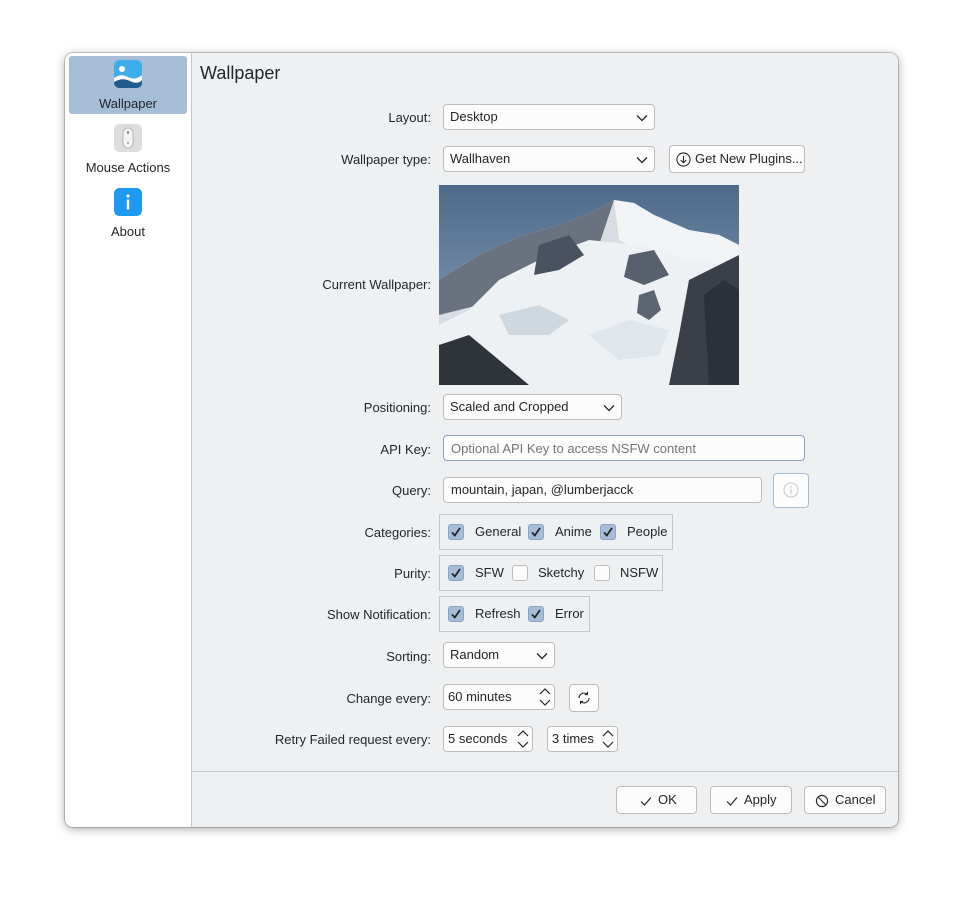  I want to click on wallpaper-type-label: Wallpaper type:, so click(386, 159).